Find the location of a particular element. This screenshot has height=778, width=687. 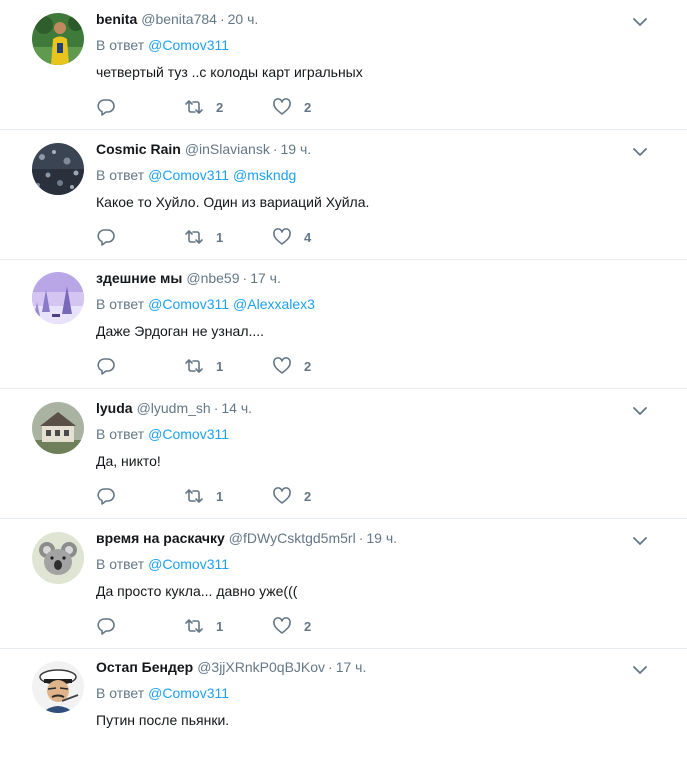

display-name: benita is located at coordinates (116, 19).